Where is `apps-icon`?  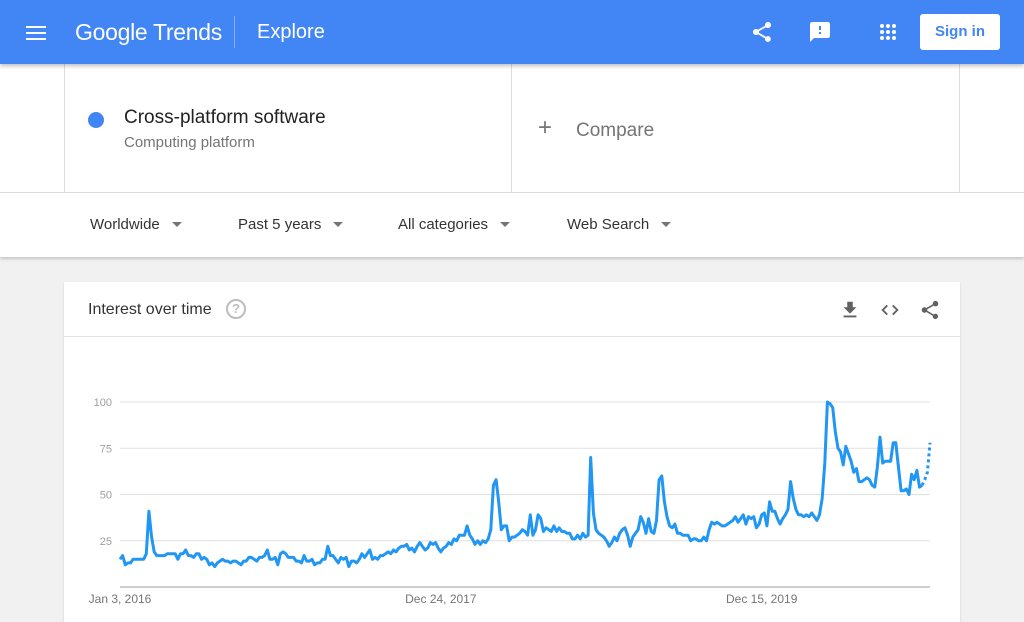
apps-icon is located at coordinates (888, 32).